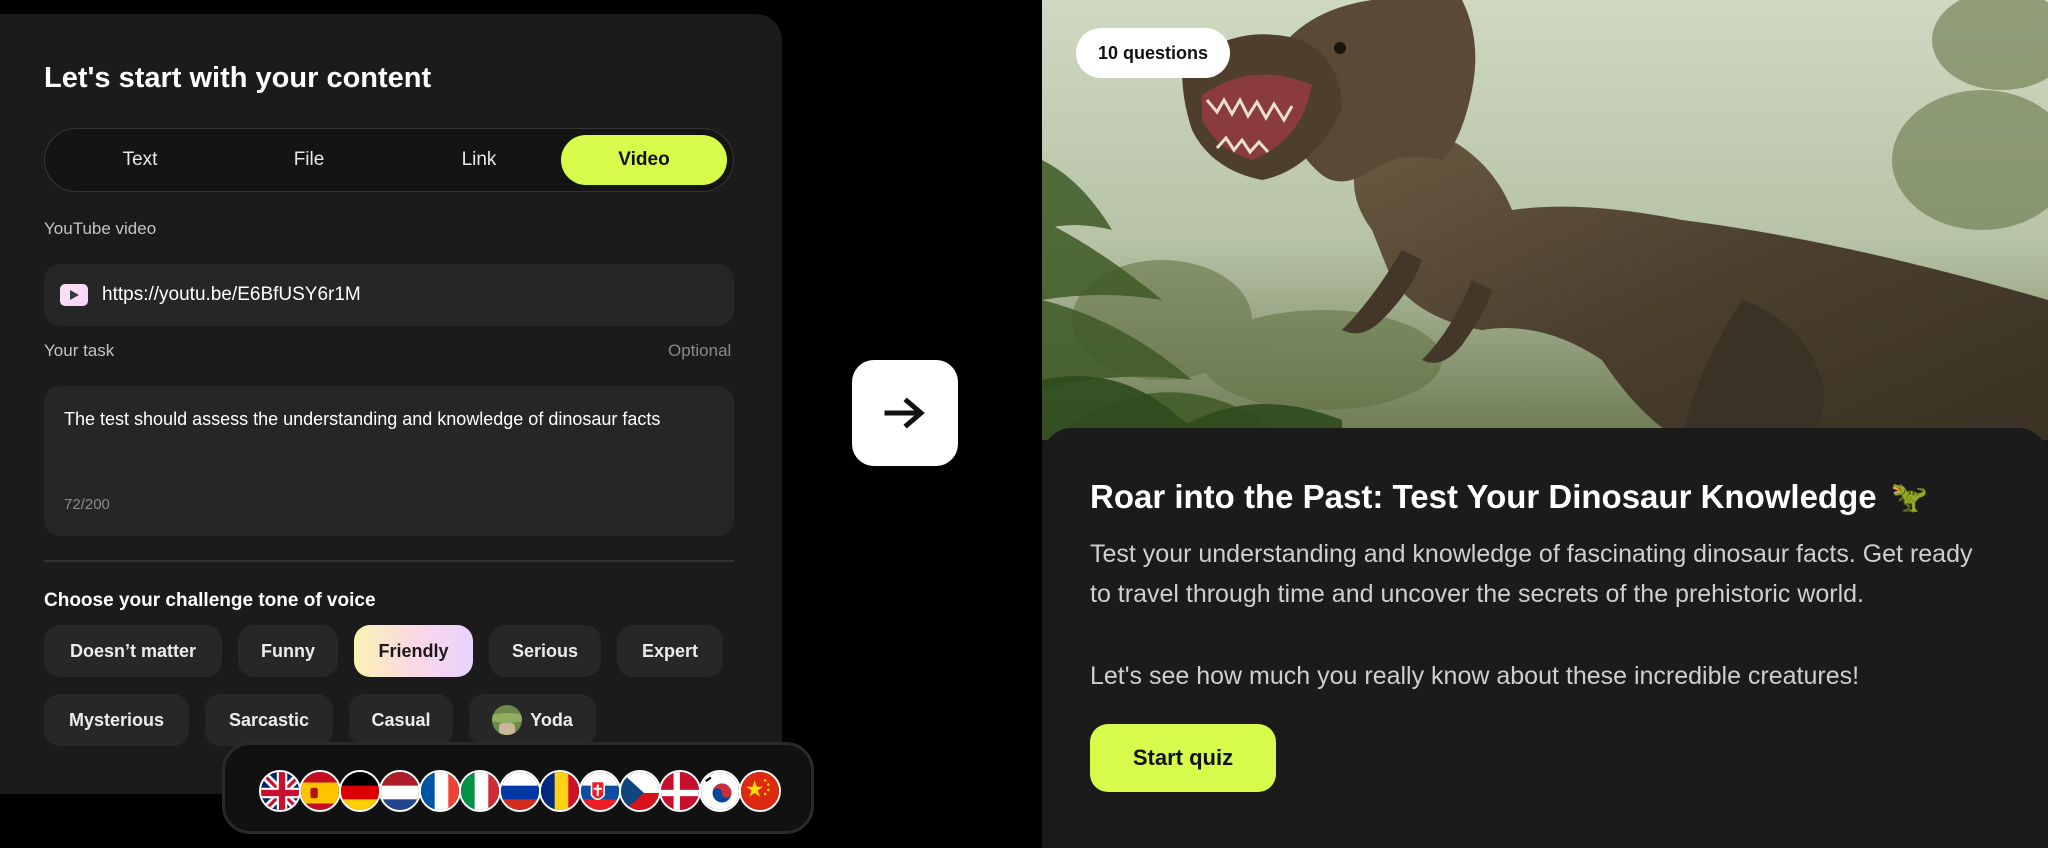 This screenshot has width=2048, height=848. I want to click on tab-text: Text, so click(140, 160).